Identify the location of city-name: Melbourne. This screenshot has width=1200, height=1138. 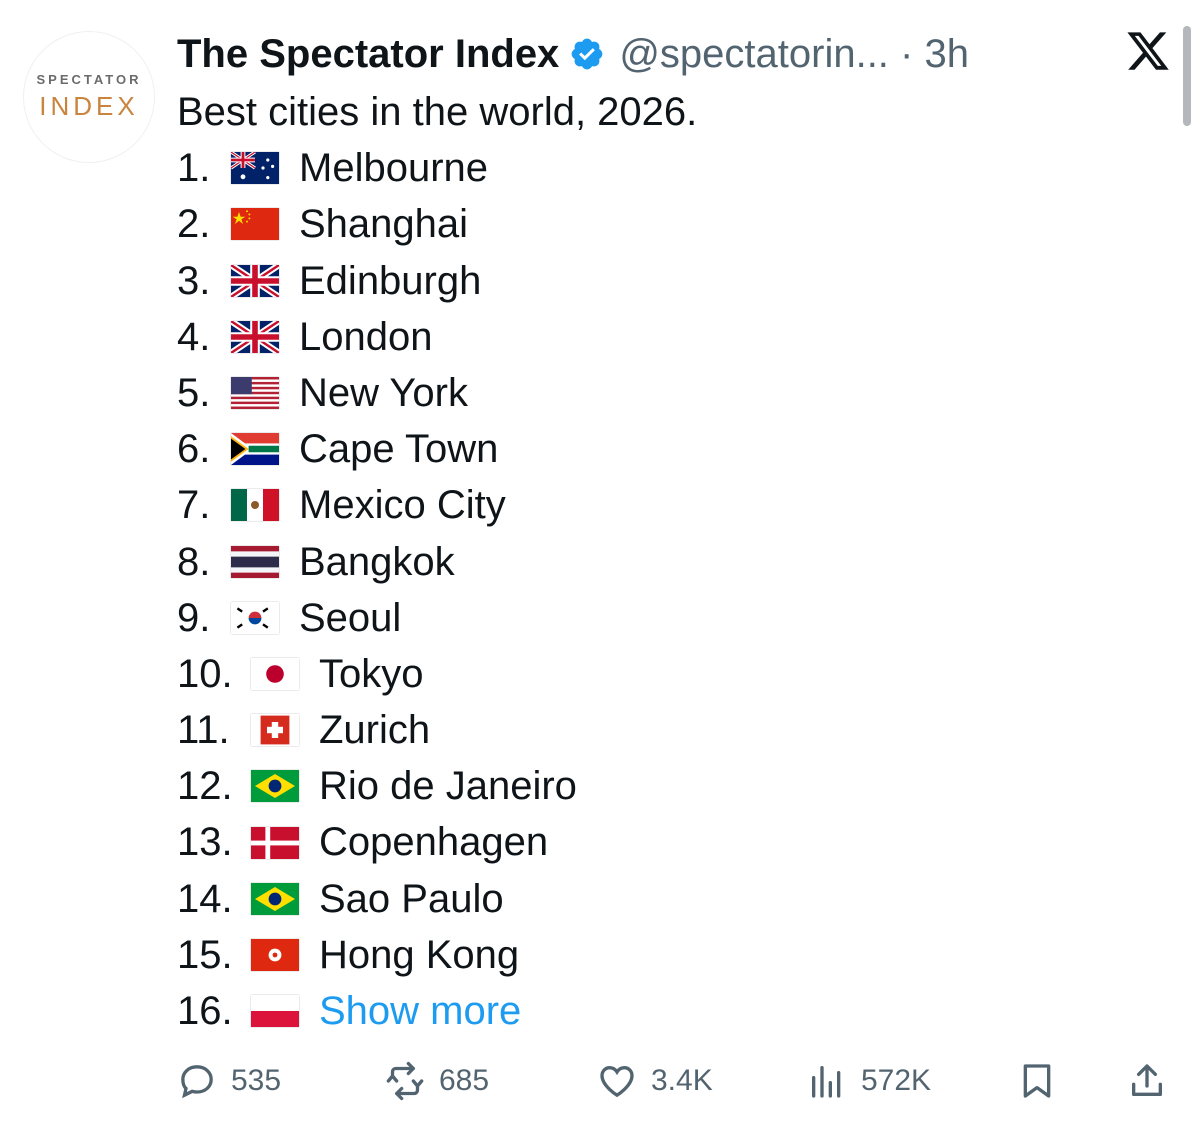
(394, 168).